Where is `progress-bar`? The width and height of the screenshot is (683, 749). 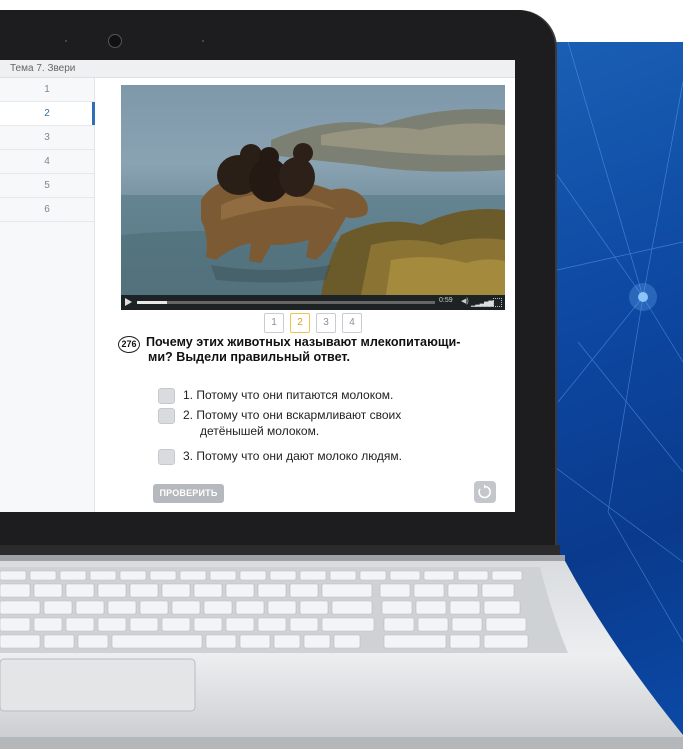
progress-bar is located at coordinates (286, 302).